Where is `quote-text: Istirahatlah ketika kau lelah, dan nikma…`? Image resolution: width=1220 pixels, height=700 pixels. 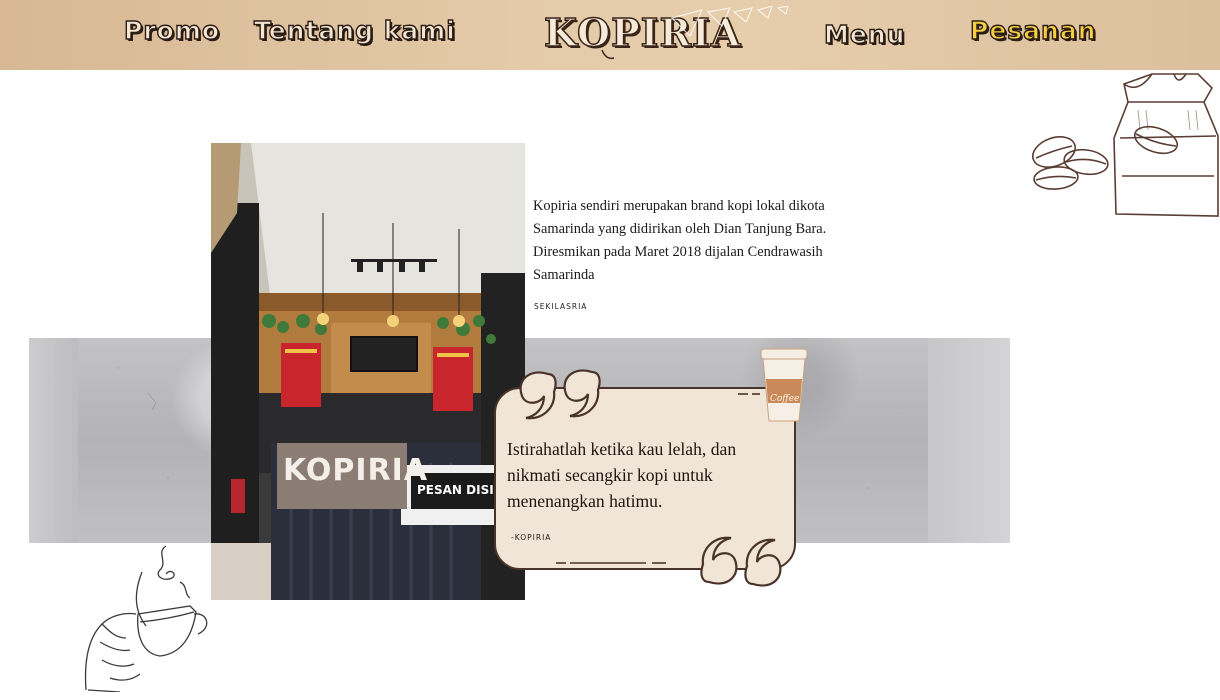
quote-text: Istirahatlah ketika kau lelah, dan nikma… is located at coordinates (622, 475).